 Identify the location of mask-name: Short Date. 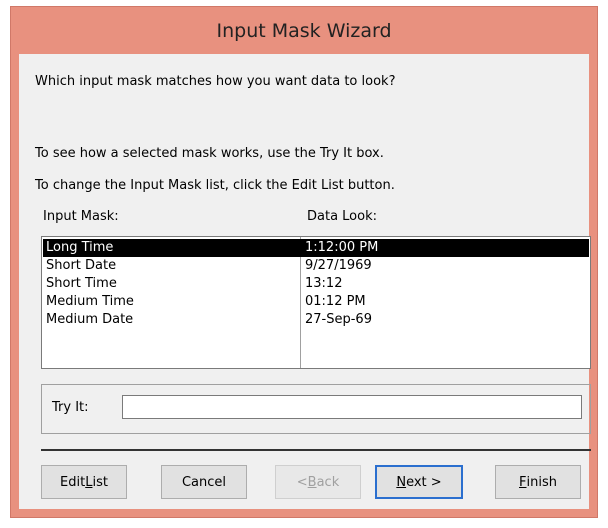
(81, 265).